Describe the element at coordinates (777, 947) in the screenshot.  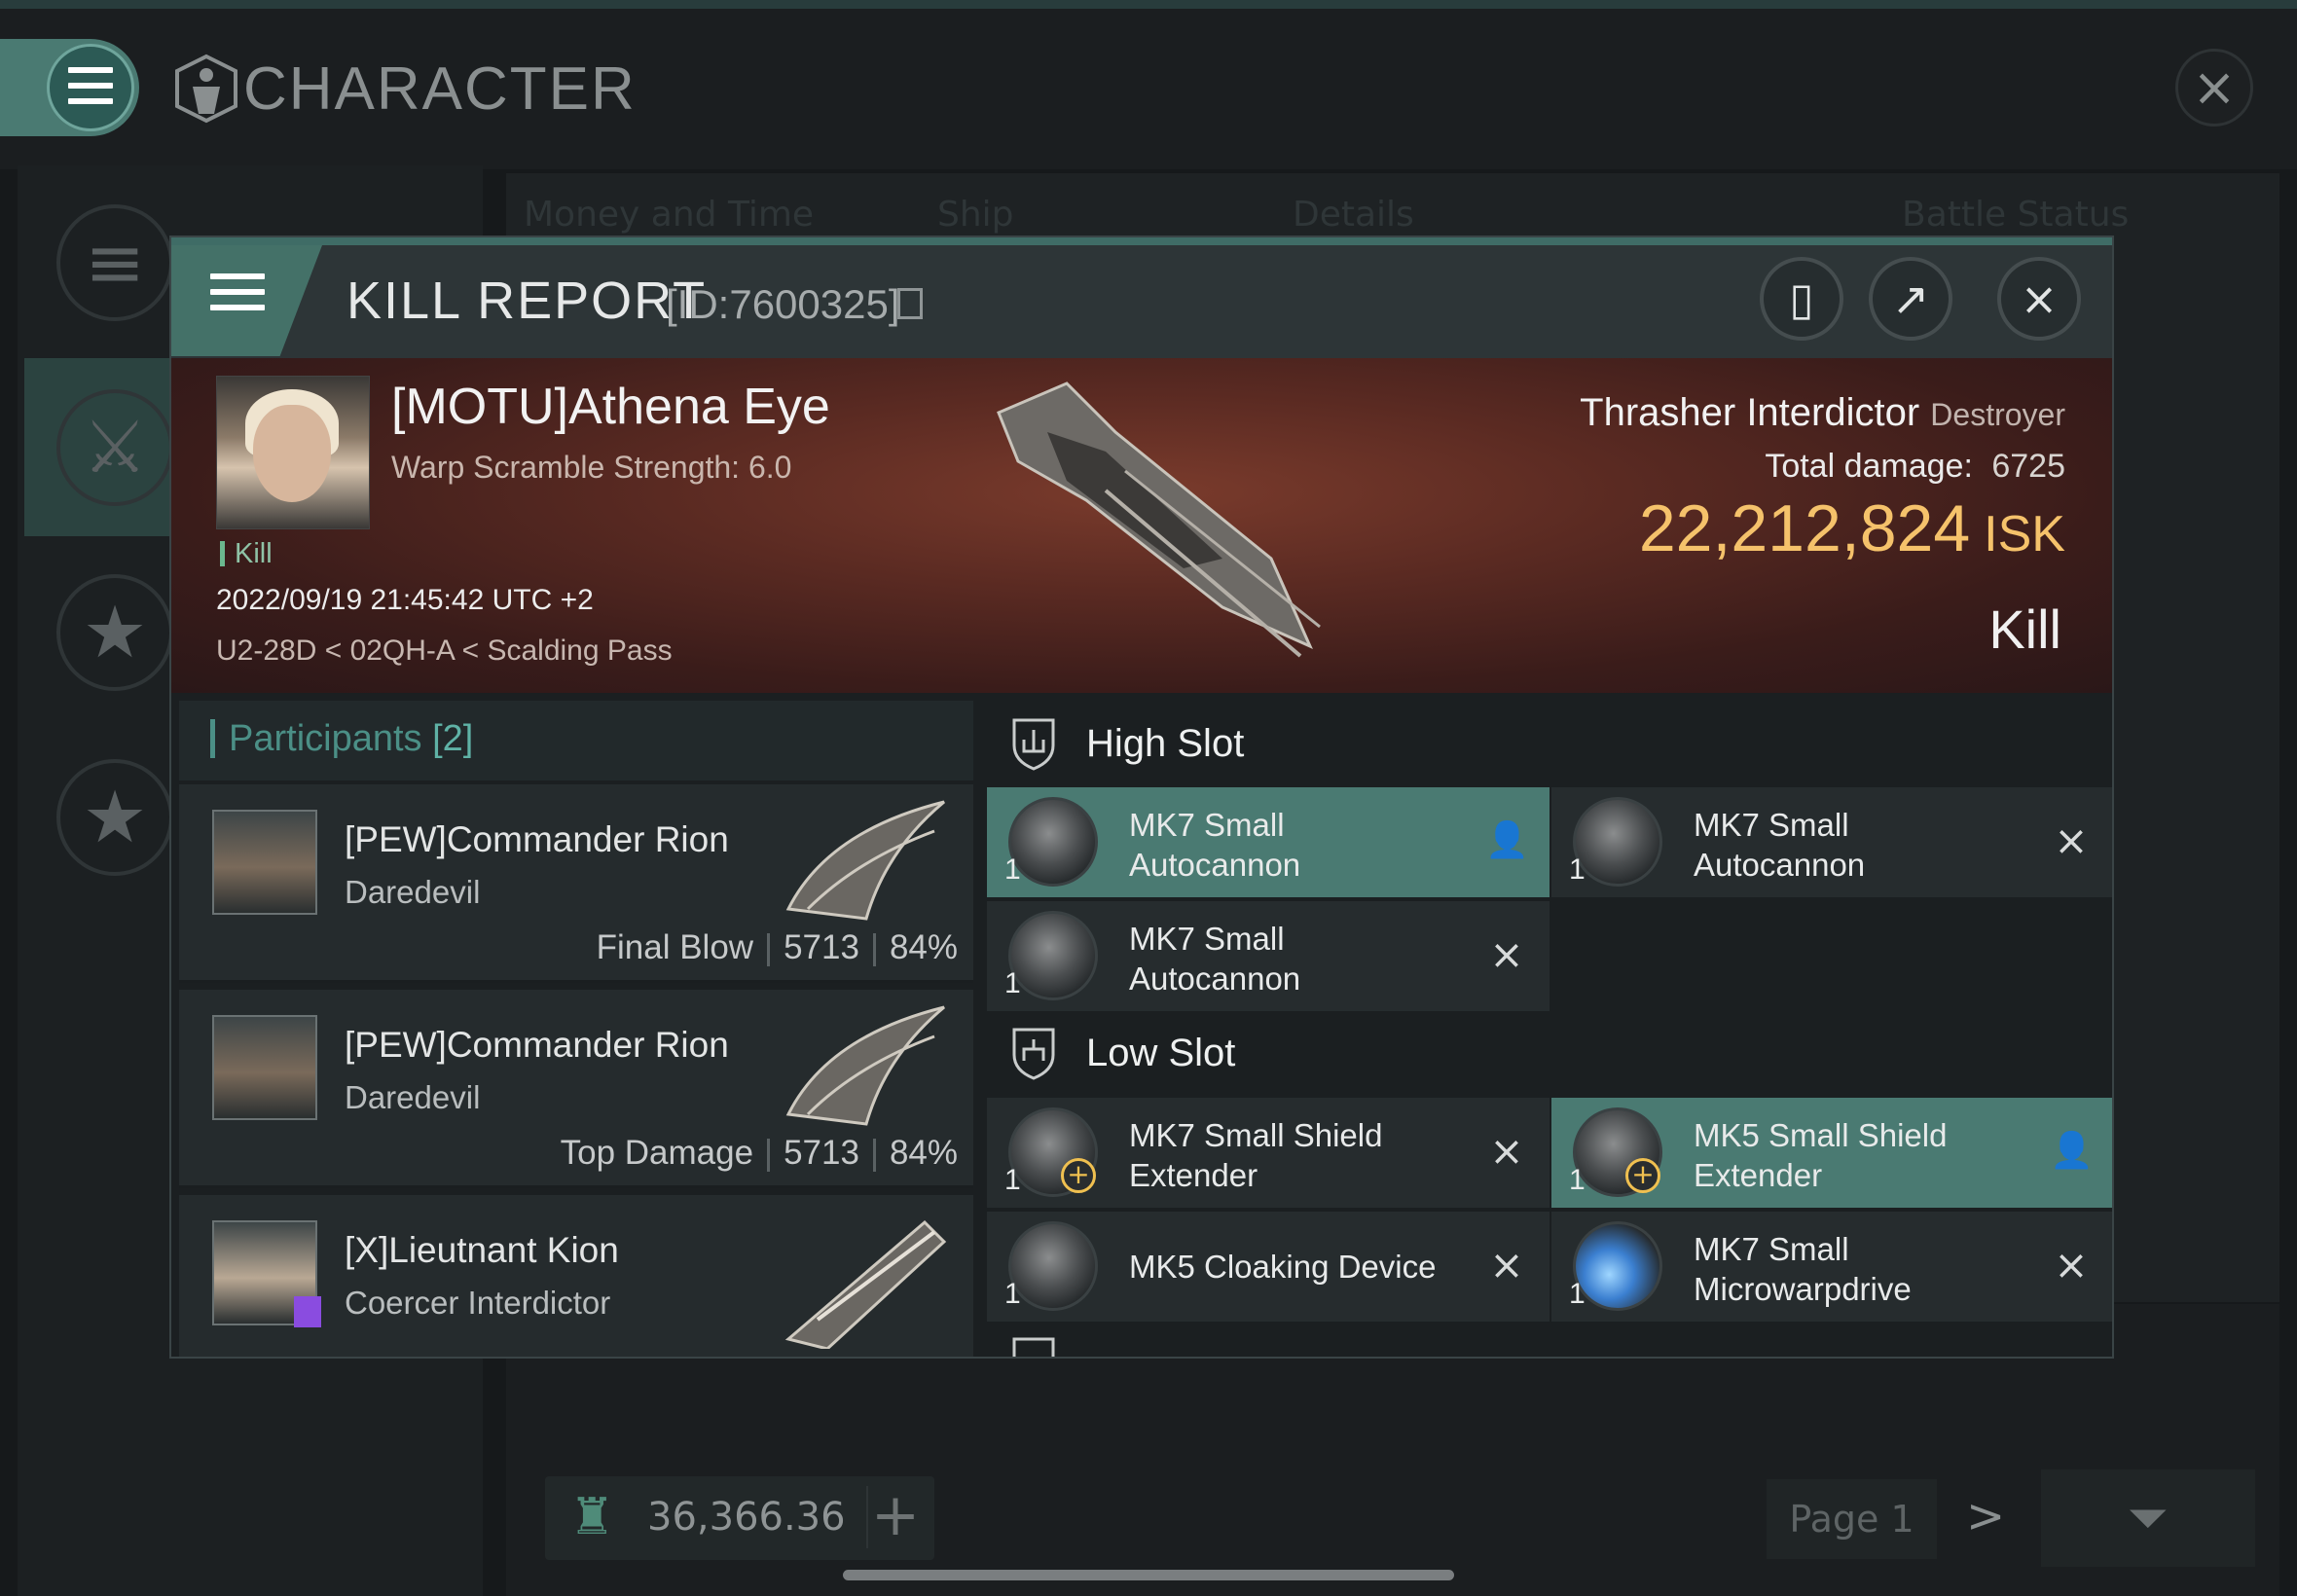
I see `participant-stats: Final Blow 5713 84%` at that location.